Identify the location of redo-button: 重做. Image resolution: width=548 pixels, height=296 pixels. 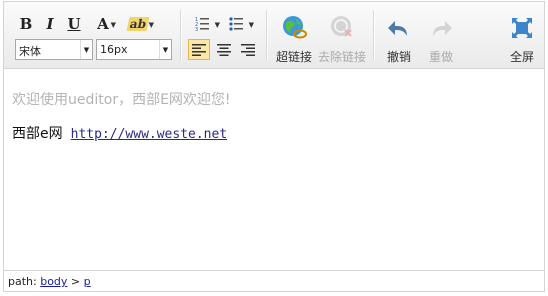
(441, 36).